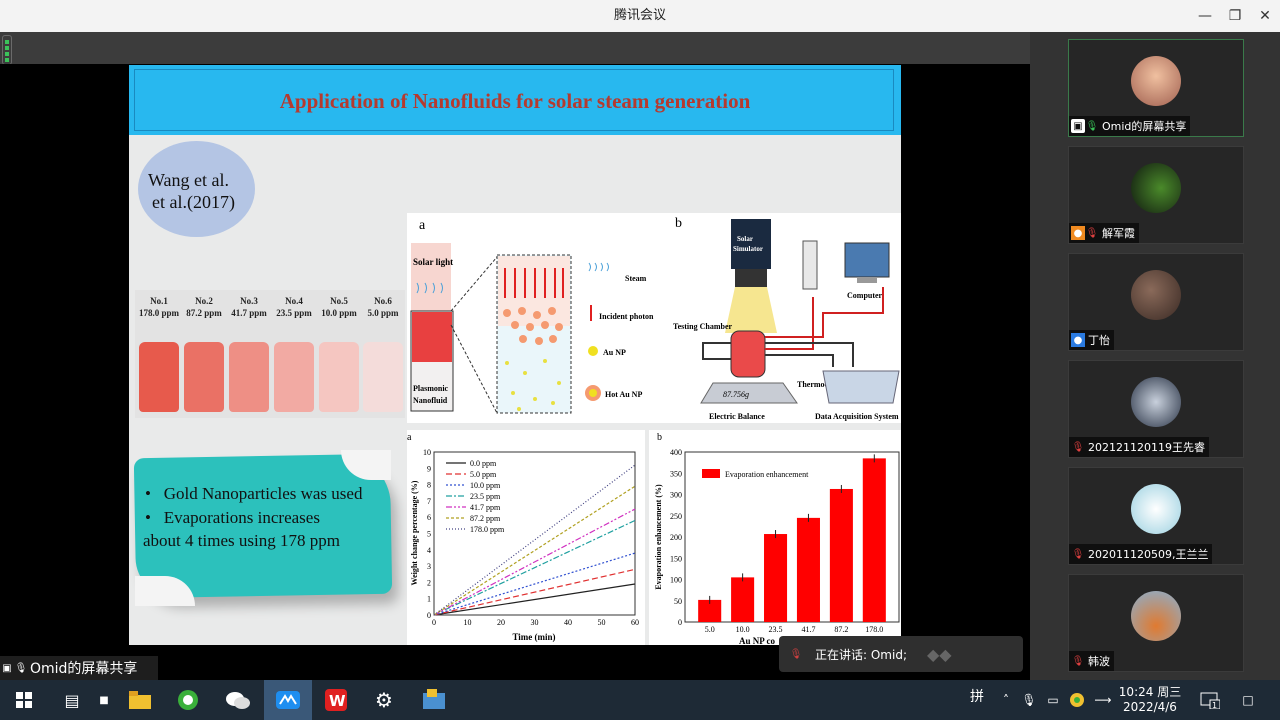 The image size is (1280, 720). I want to click on participant-tile: 🎙 202011120509,王兰兰, so click(1156, 516).